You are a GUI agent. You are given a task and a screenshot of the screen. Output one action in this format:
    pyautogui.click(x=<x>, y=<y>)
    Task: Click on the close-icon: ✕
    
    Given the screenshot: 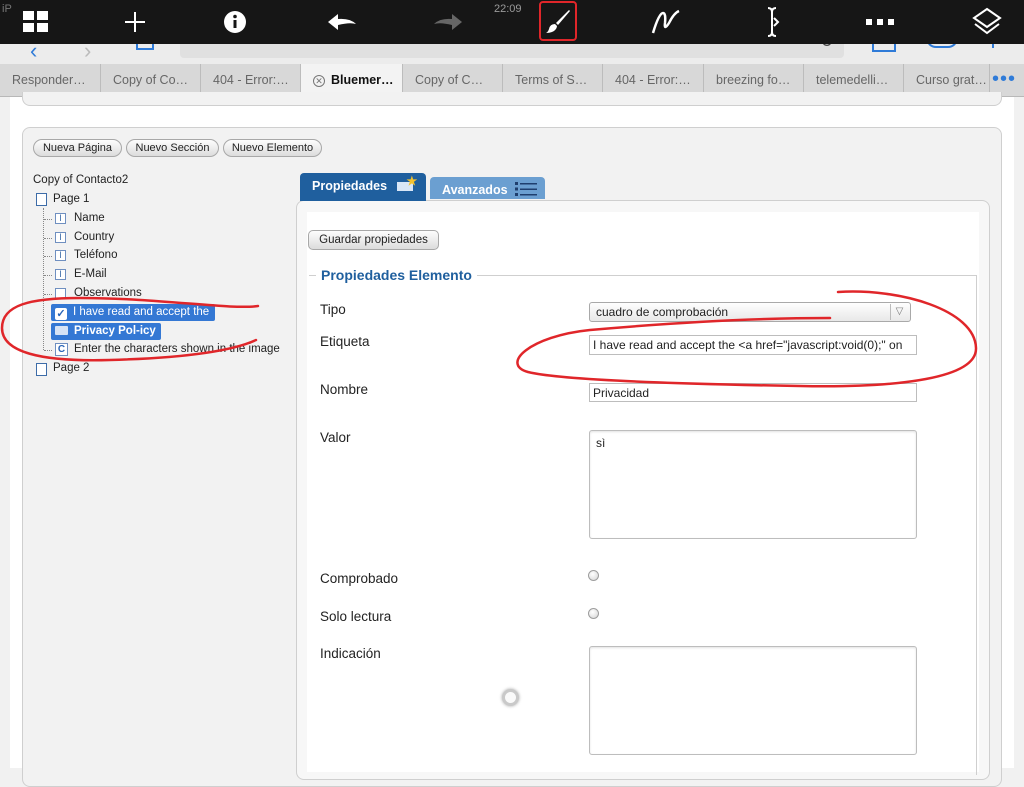 What is the action you would take?
    pyautogui.click(x=319, y=80)
    